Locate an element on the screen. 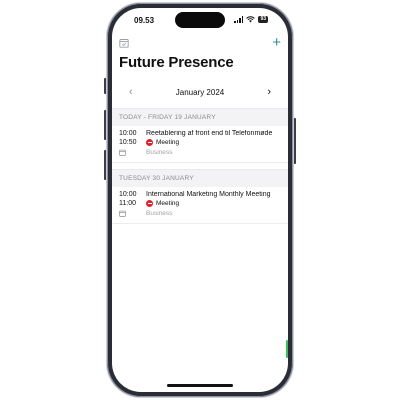 This screenshot has width=400, height=400. status-icons: 93 is located at coordinates (251, 19).